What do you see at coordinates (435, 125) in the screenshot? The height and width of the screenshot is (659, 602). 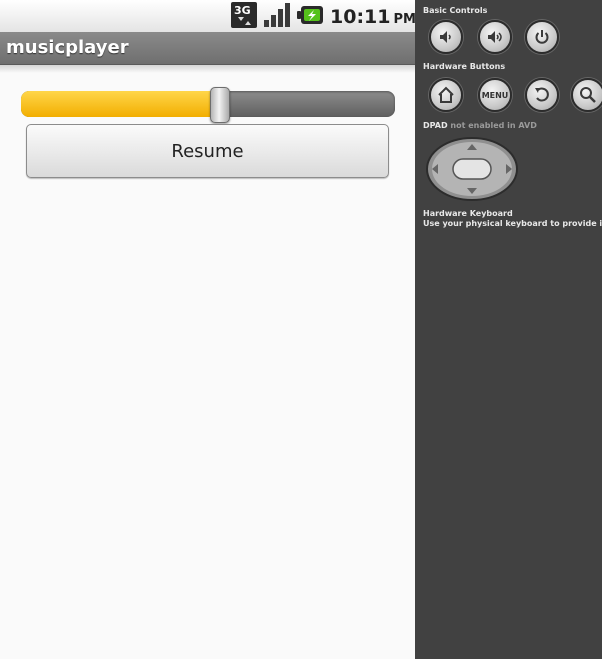 I see `dpad-label-text: DPAD` at bounding box center [435, 125].